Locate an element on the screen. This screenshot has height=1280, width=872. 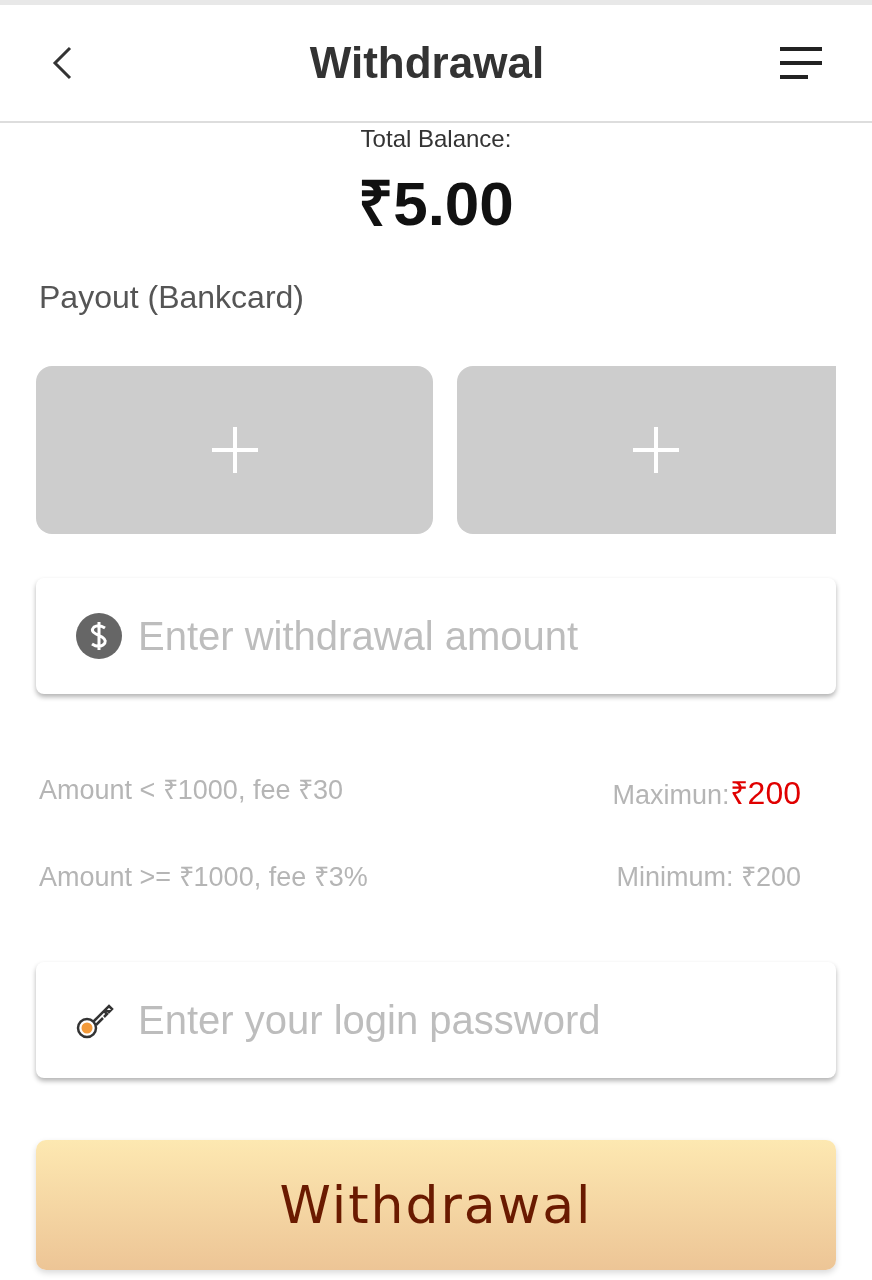
balance-amount: ₹5.00 is located at coordinates (436, 204).